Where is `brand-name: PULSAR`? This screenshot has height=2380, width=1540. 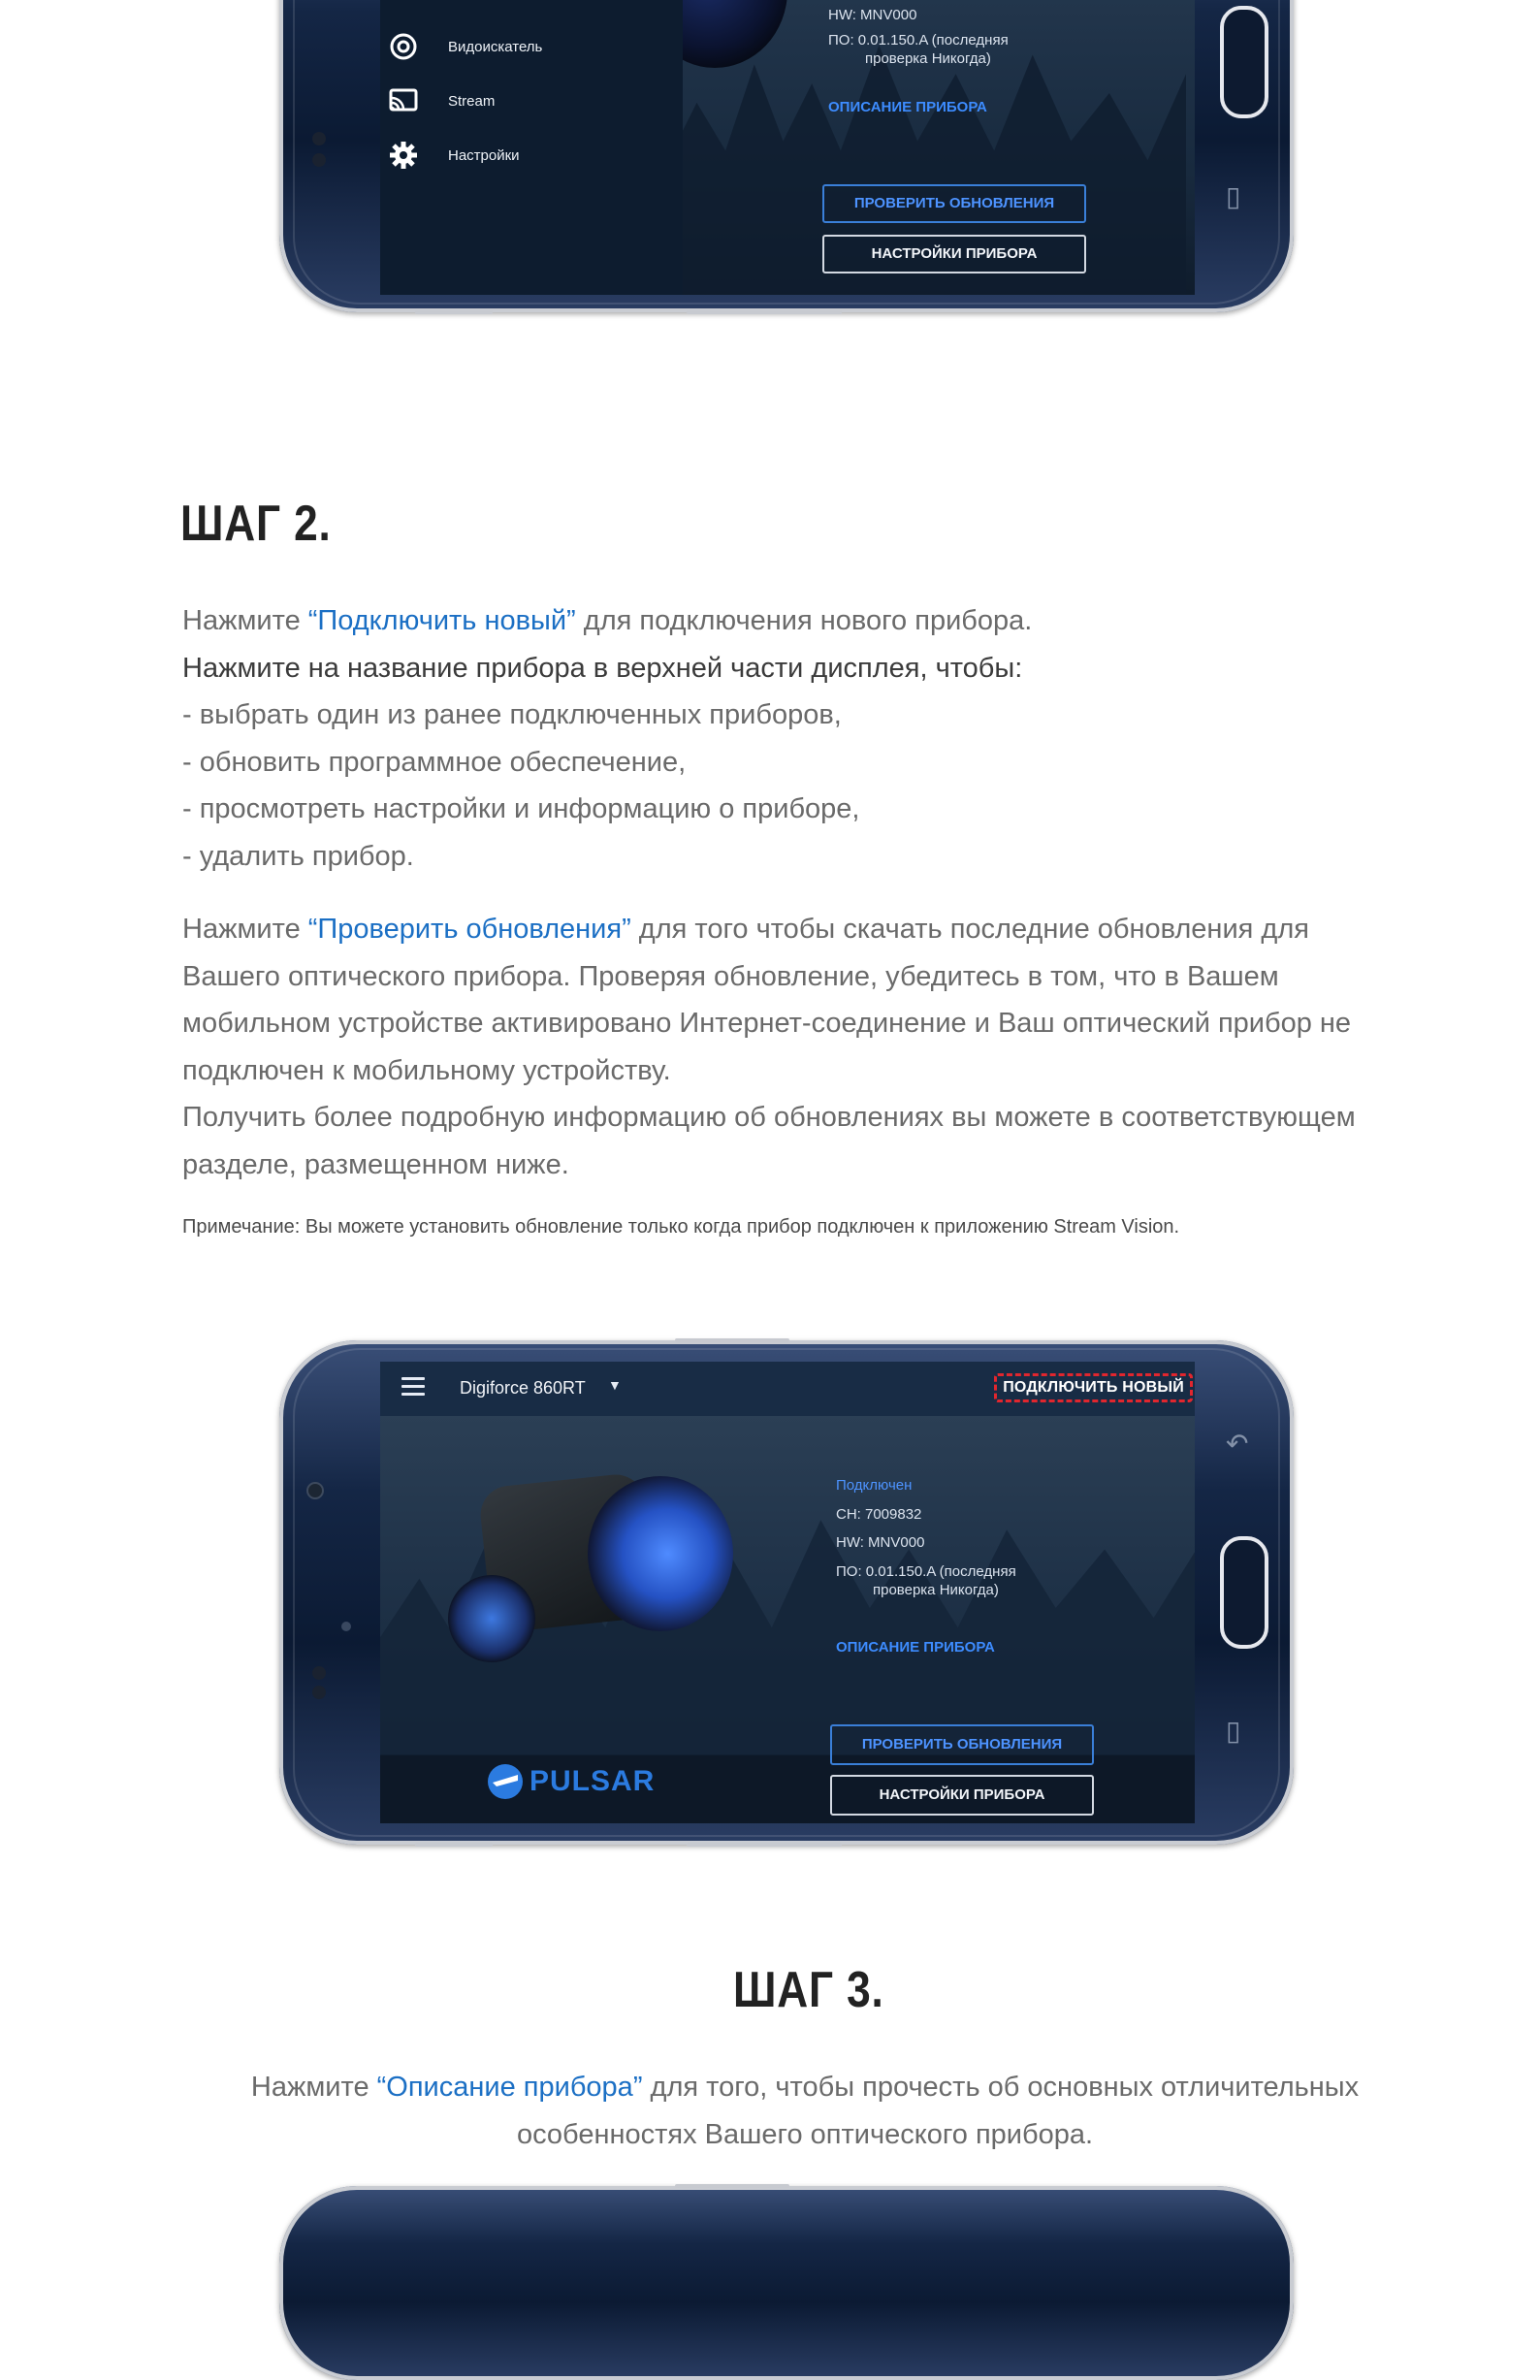
brand-name: PULSAR is located at coordinates (592, 1781).